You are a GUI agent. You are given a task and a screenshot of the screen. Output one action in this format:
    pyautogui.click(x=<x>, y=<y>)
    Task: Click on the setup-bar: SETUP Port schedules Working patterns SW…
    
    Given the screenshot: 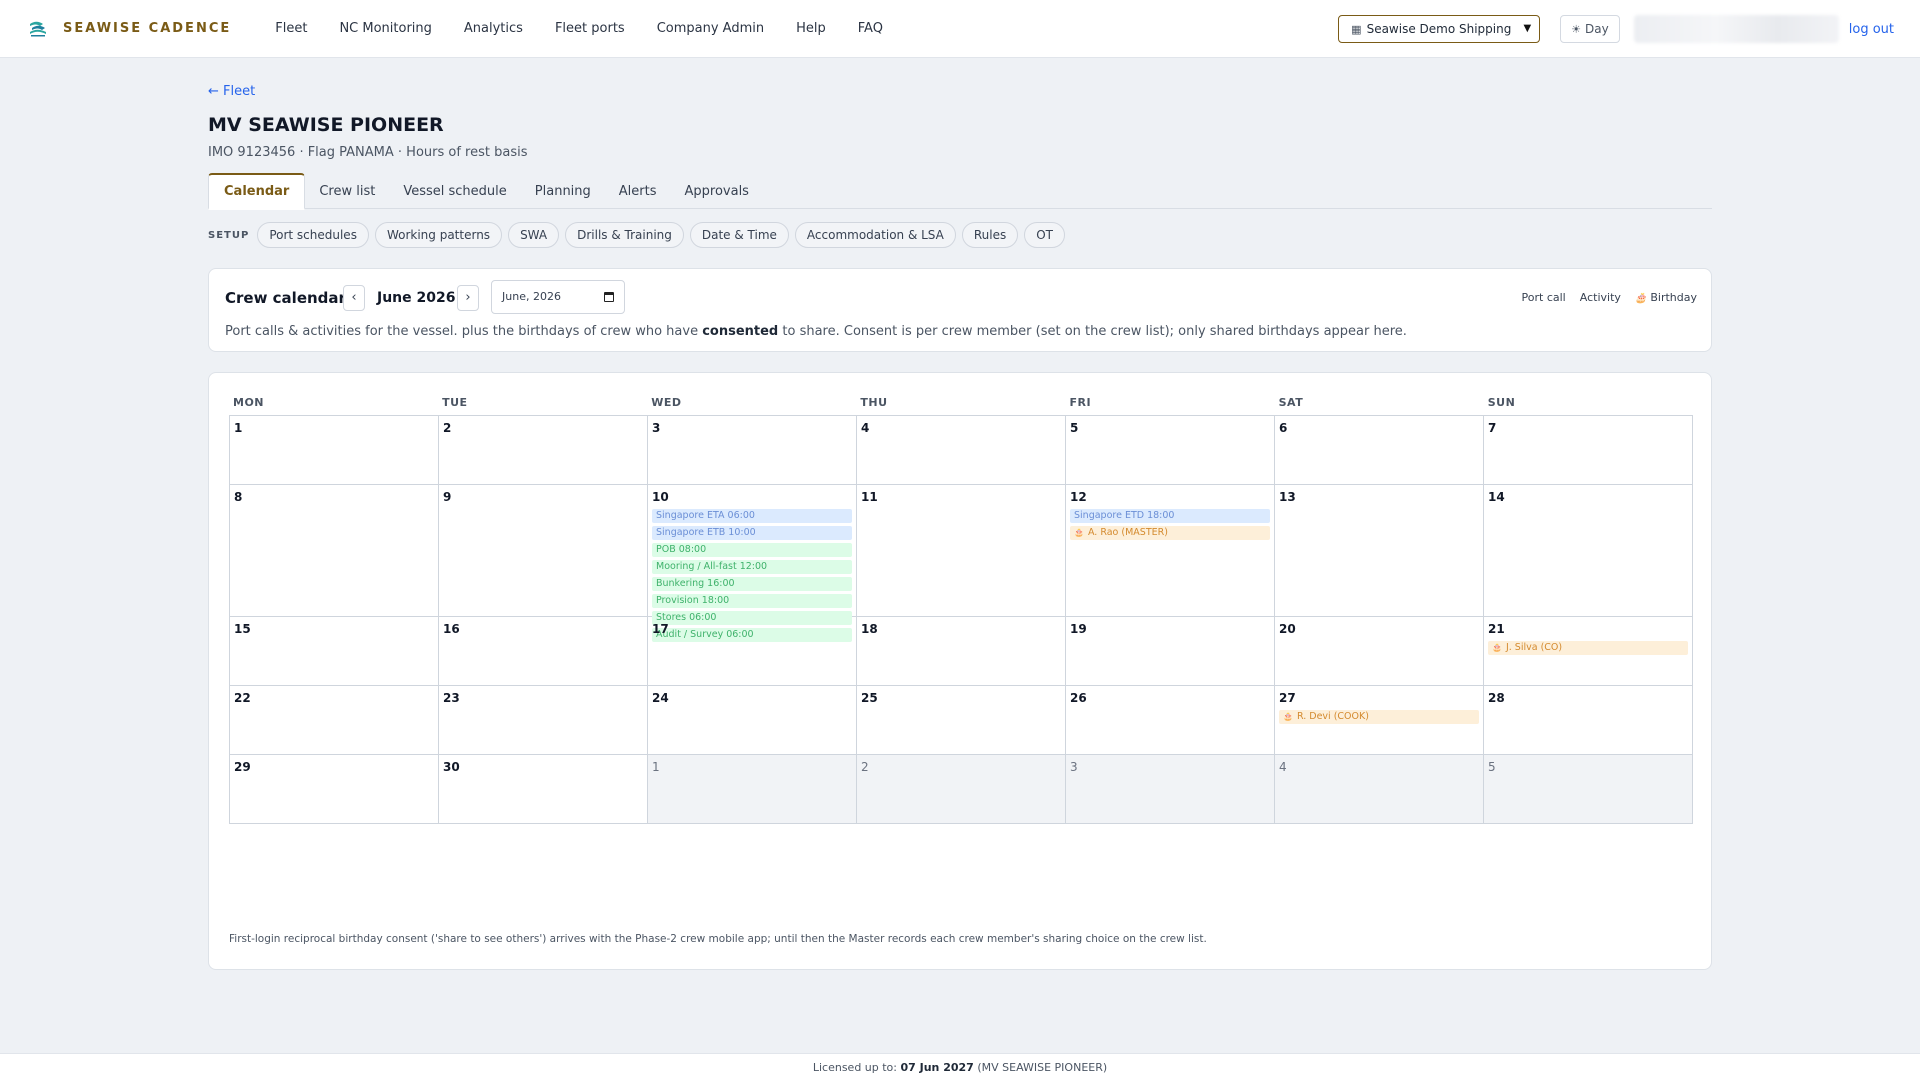 What is the action you would take?
    pyautogui.click(x=639, y=235)
    